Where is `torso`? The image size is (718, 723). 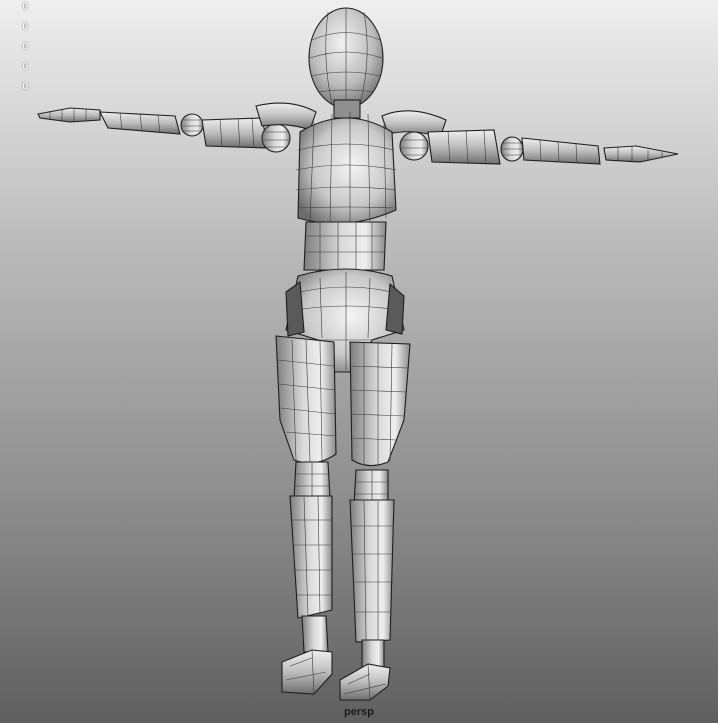
torso is located at coordinates (346, 191).